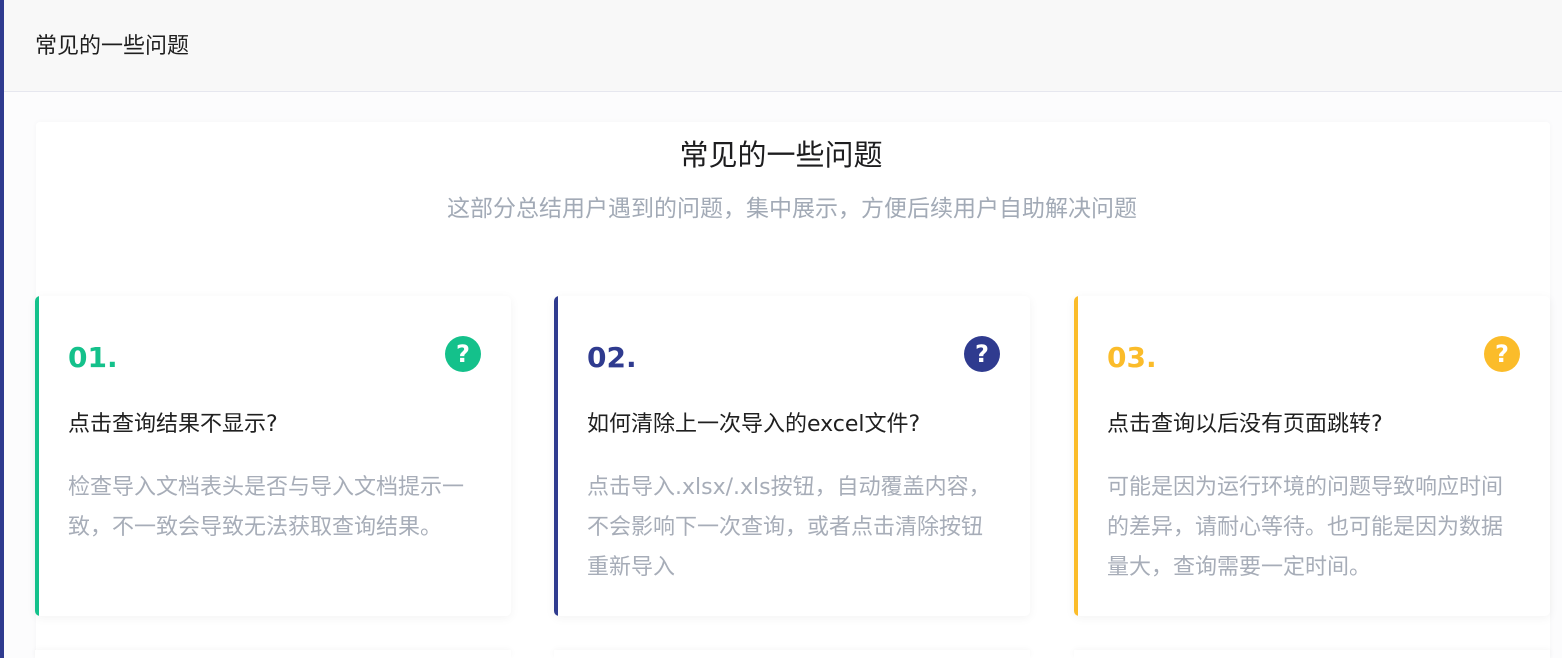 The height and width of the screenshot is (658, 1562). I want to click on card-question: 点击查询以后没有页面跳转?, so click(1245, 424).